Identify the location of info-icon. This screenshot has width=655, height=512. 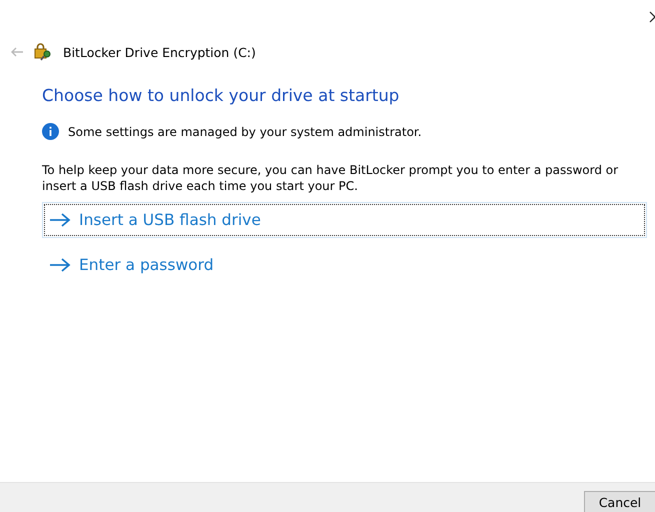
(50, 131).